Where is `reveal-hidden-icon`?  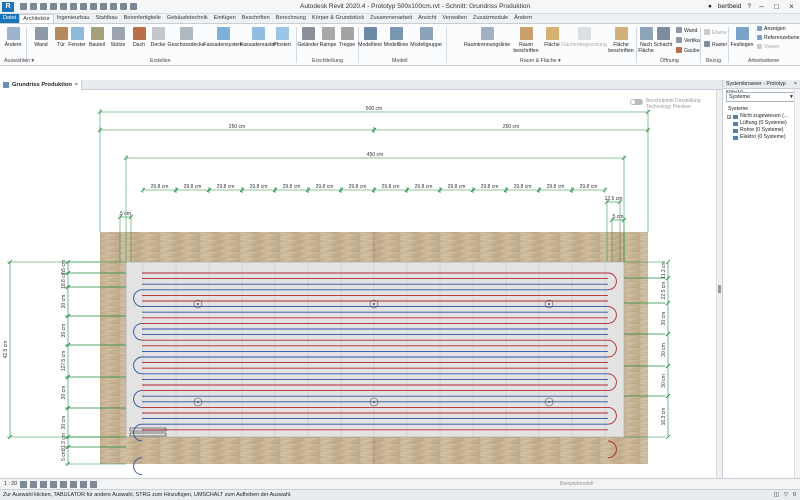 reveal-hidden-icon is located at coordinates (93, 484).